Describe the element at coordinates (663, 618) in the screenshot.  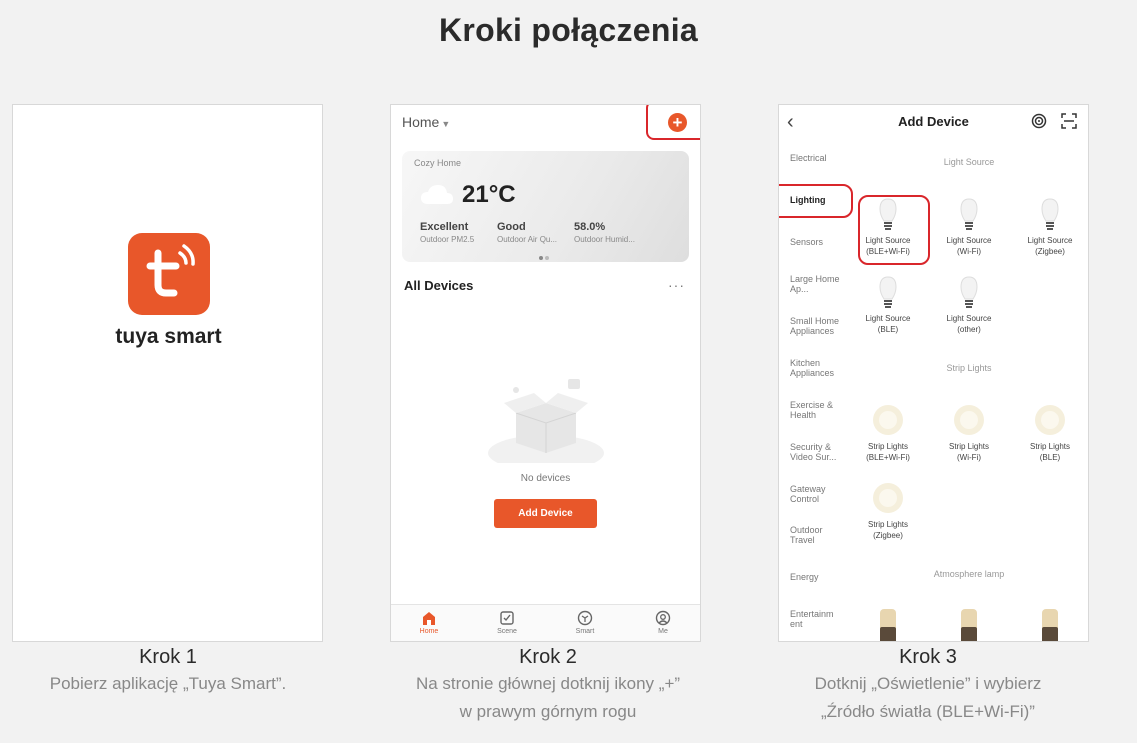
I see `profile-icon` at that location.